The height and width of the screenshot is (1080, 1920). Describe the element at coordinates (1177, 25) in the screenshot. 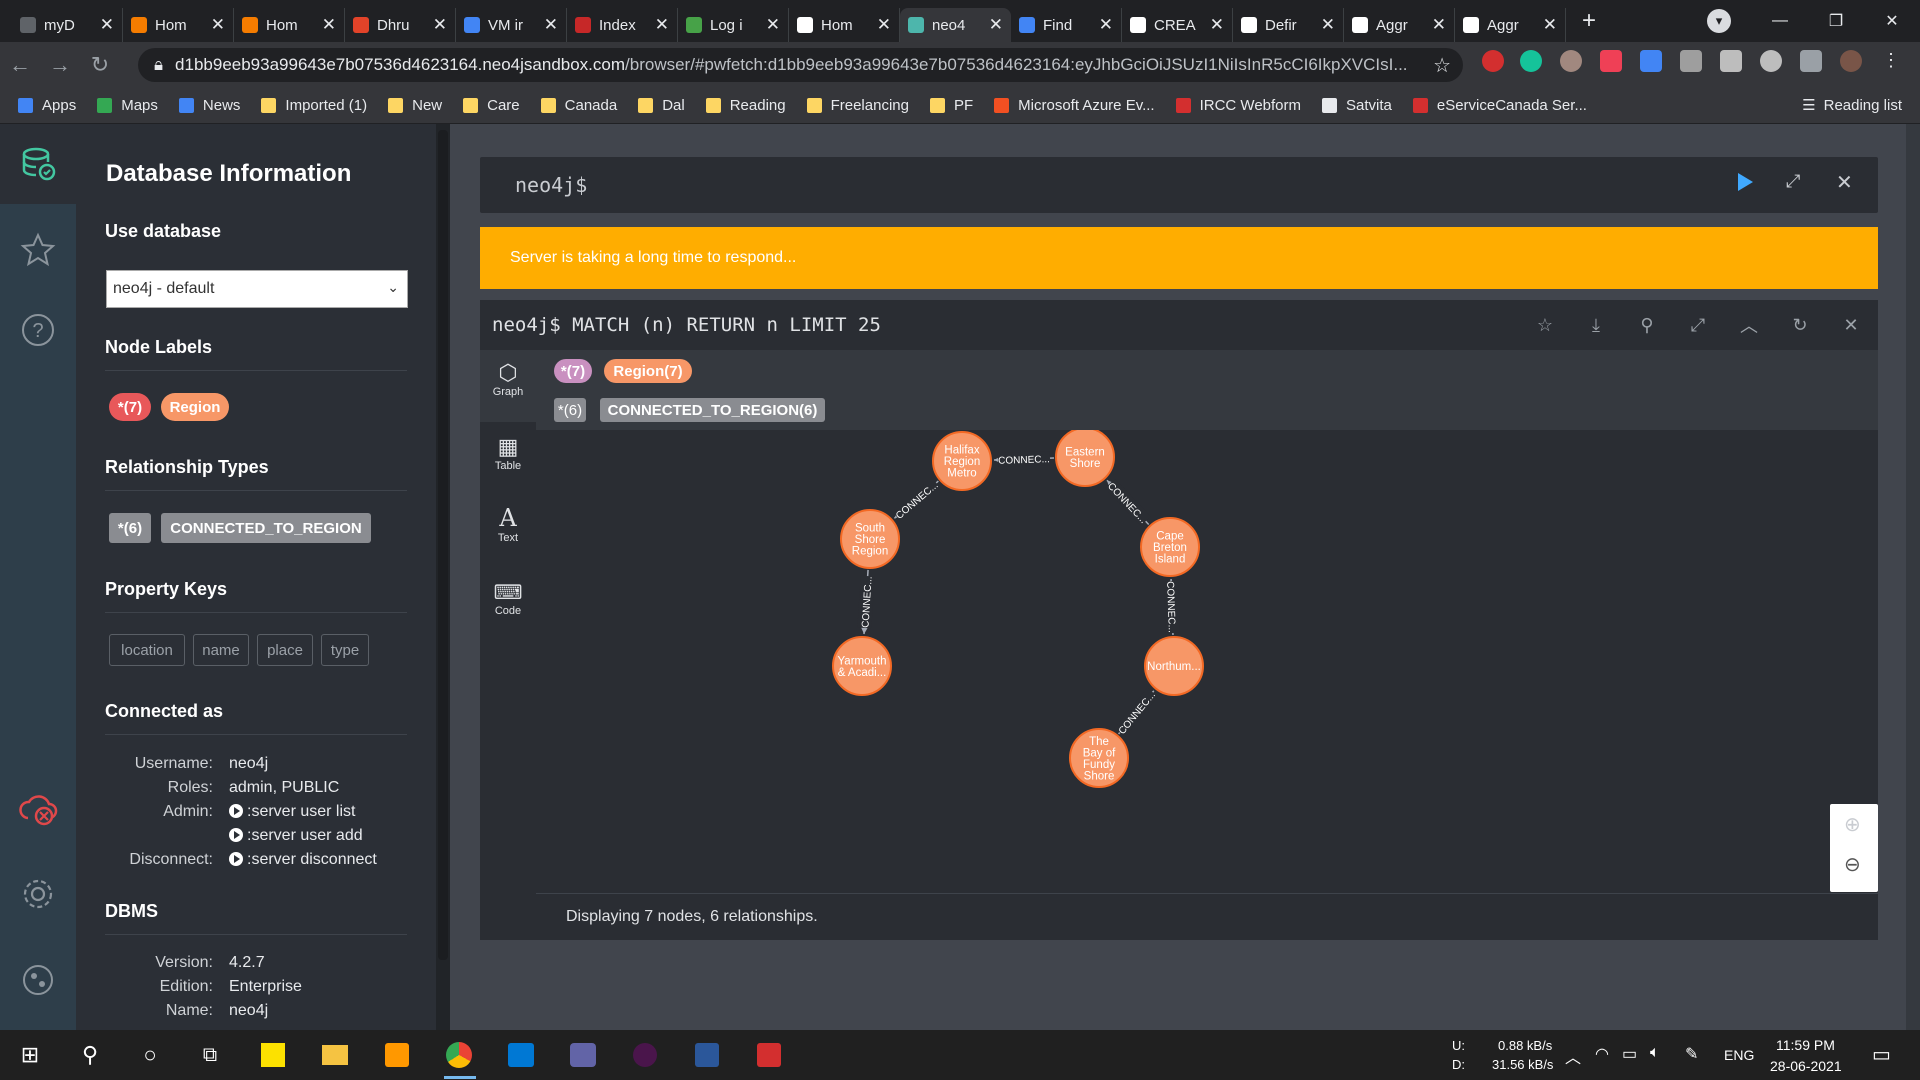

I see `browser-tab: CREA ✕` at that location.